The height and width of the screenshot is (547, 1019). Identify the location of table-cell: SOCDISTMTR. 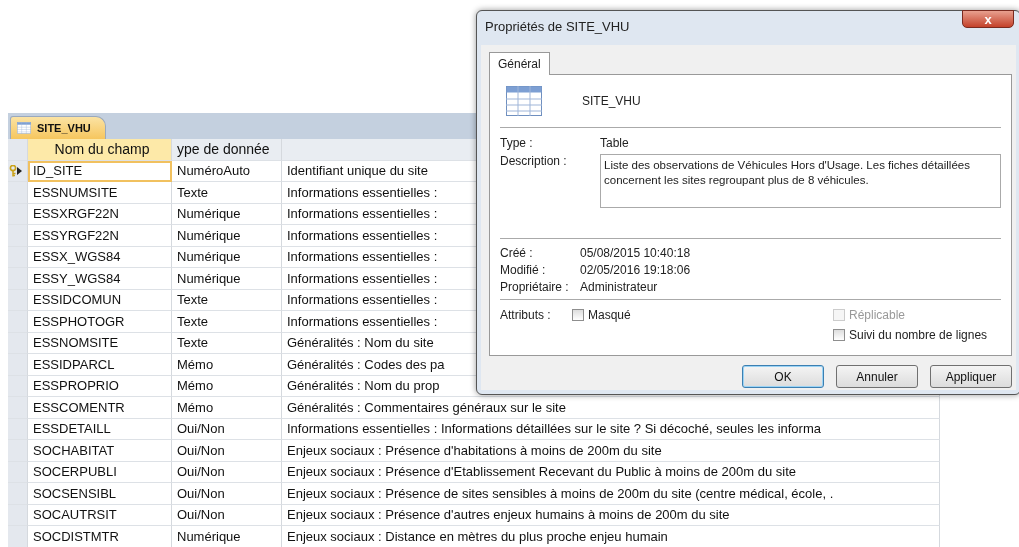
(100, 536).